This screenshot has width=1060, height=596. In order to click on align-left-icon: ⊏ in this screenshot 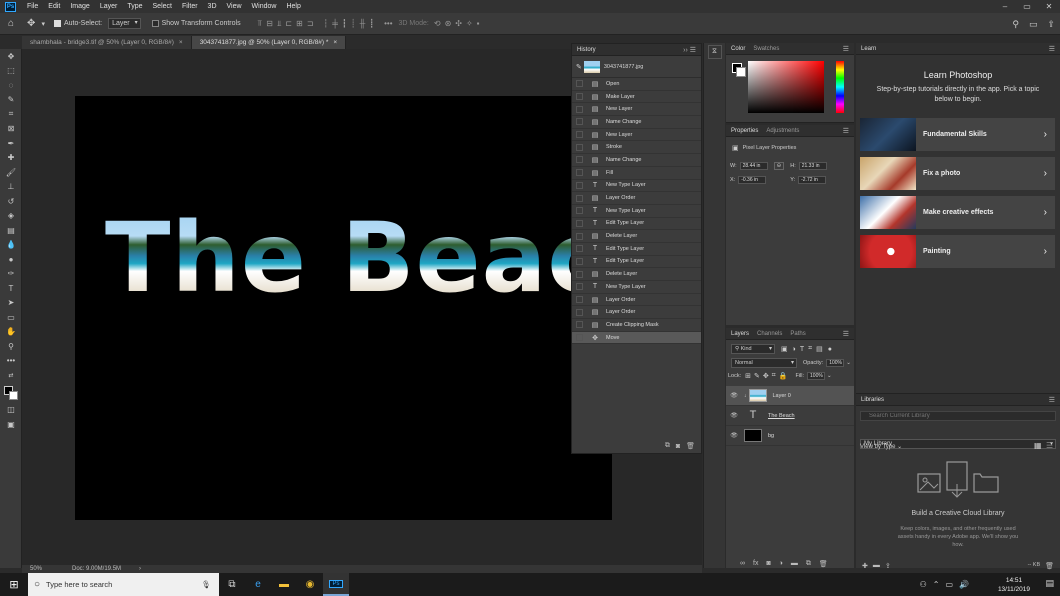, I will do `click(288, 23)`.